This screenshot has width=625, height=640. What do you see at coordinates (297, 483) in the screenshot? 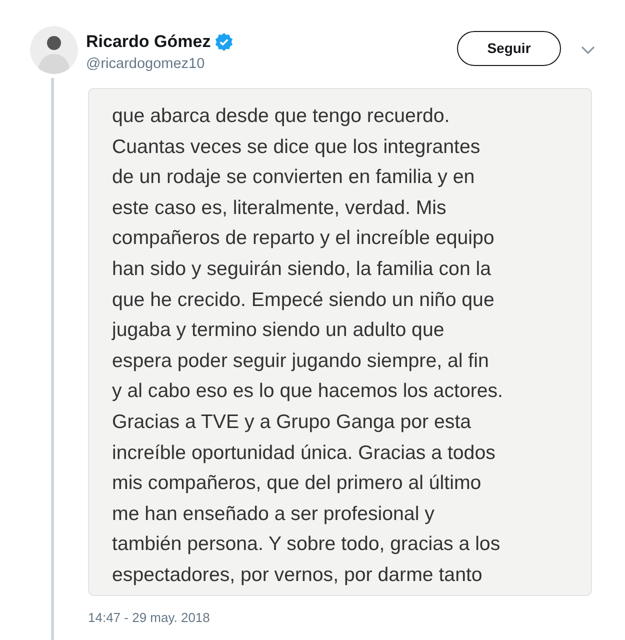
I see `note-text-line: mis compañeros, que del primero al último` at bounding box center [297, 483].